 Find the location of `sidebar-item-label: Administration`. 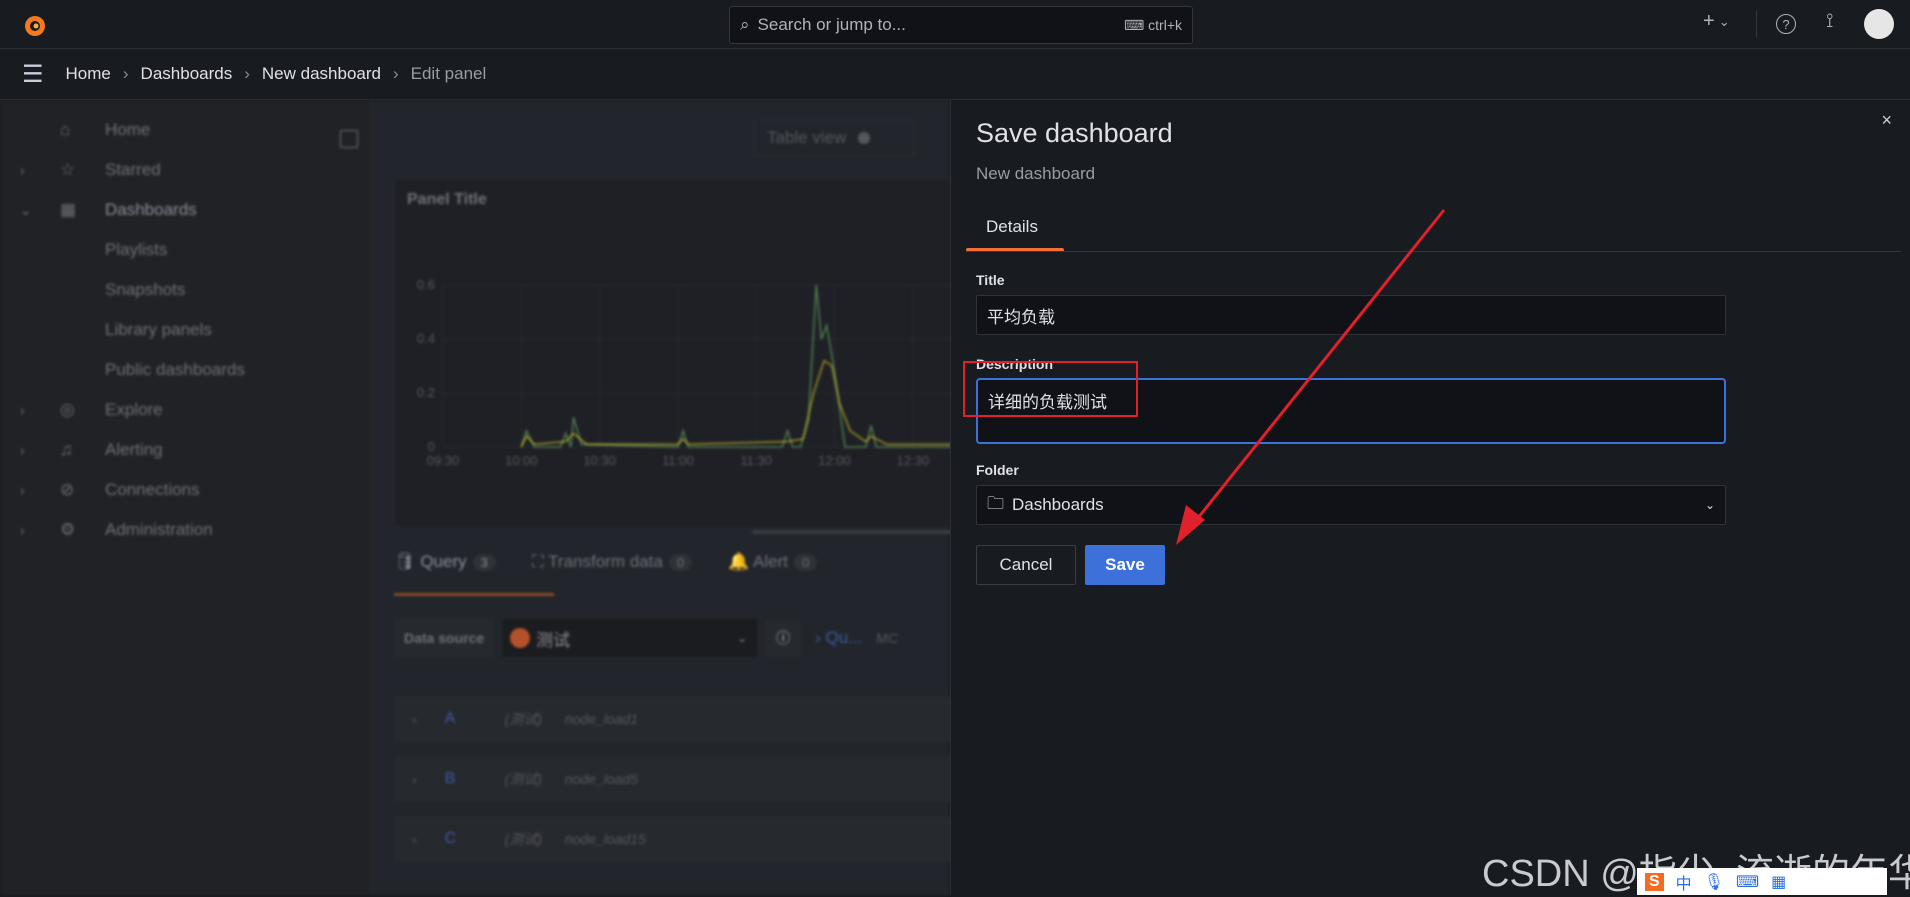

sidebar-item-label: Administration is located at coordinates (159, 529).